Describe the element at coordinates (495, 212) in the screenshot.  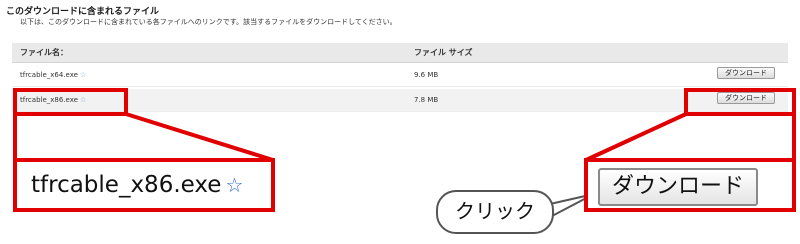
I see `click-speech-bubble: クリック` at that location.